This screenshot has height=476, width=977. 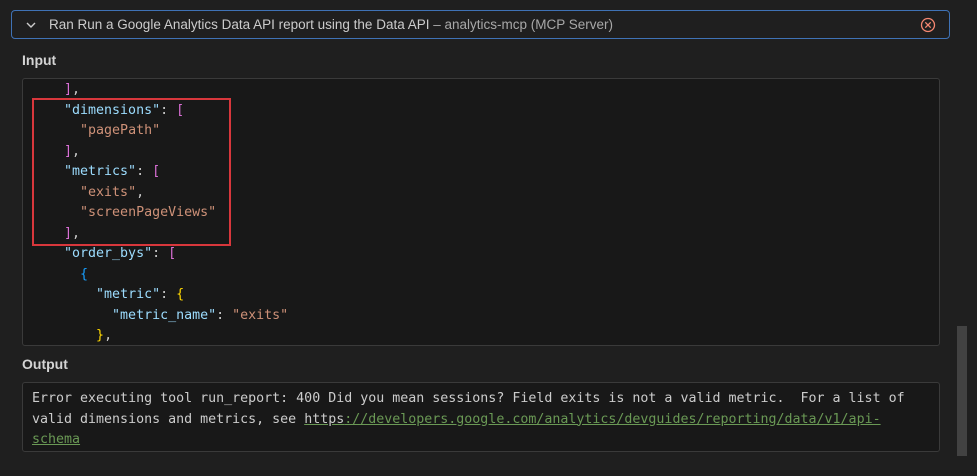 I want to click on code-token: }, so click(x=100, y=335).